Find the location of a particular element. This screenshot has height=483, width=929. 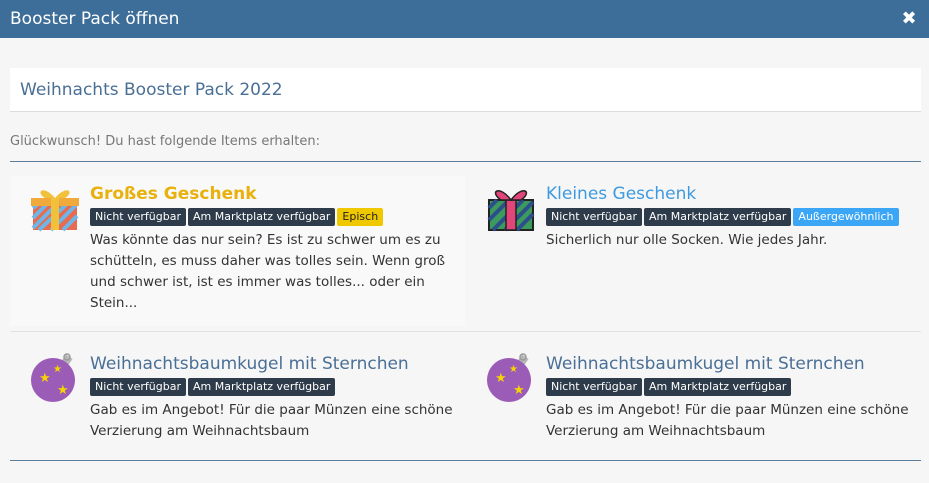

divider-bottom is located at coordinates (465, 460).